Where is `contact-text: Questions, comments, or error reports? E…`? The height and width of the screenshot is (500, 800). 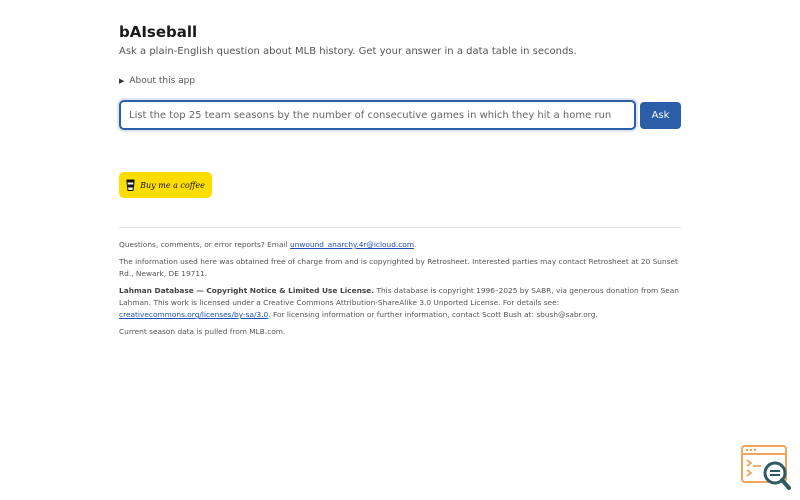 contact-text: Questions, comments, or error reports? E… is located at coordinates (268, 244).